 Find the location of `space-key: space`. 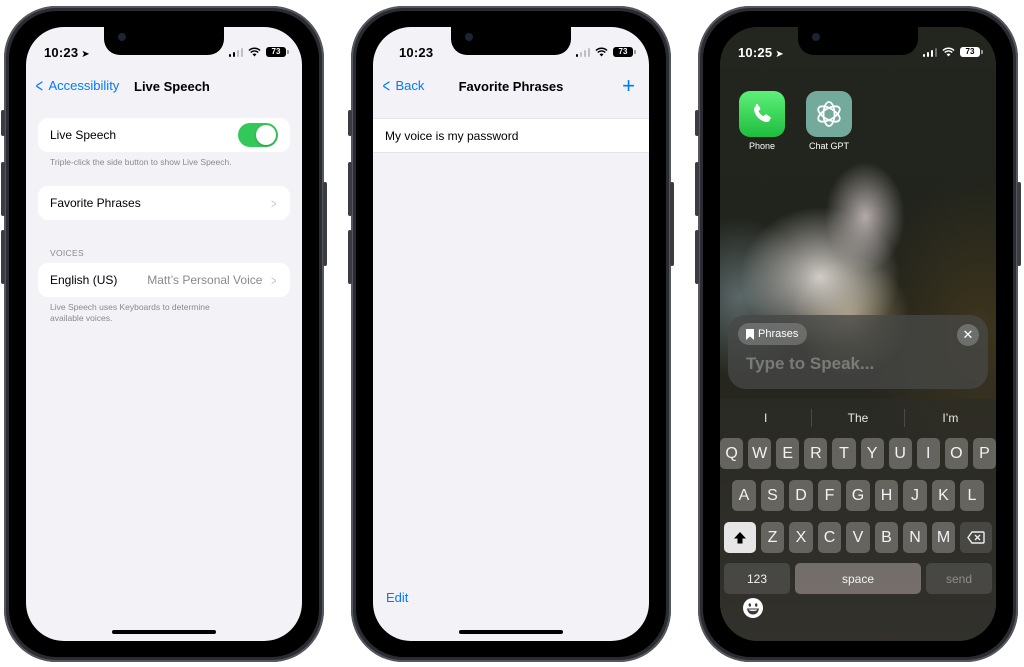

space-key: space is located at coordinates (858, 578).